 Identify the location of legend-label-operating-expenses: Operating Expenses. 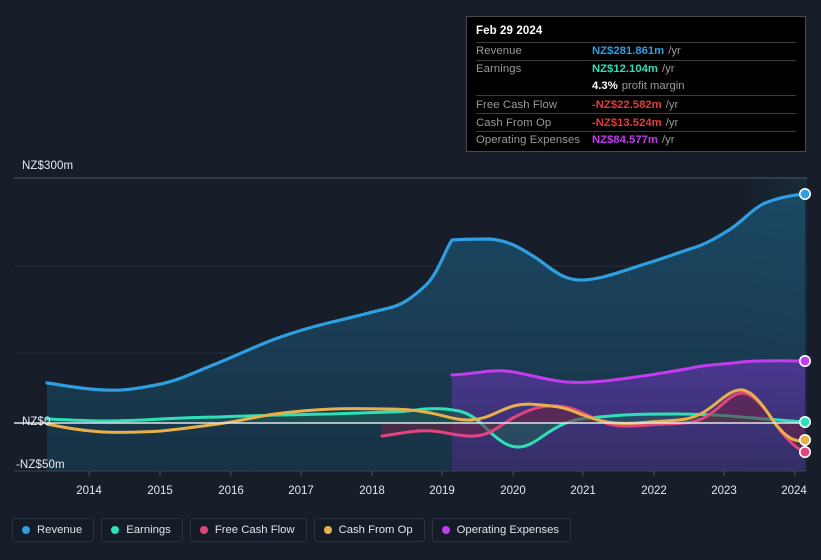
(508, 530).